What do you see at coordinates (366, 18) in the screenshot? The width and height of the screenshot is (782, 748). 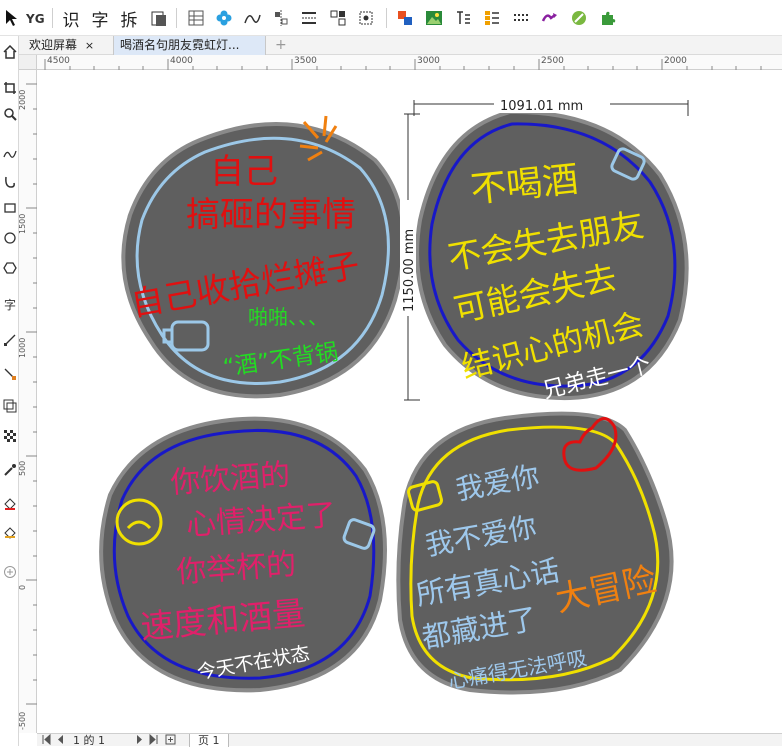 I see `select-frame-icon` at bounding box center [366, 18].